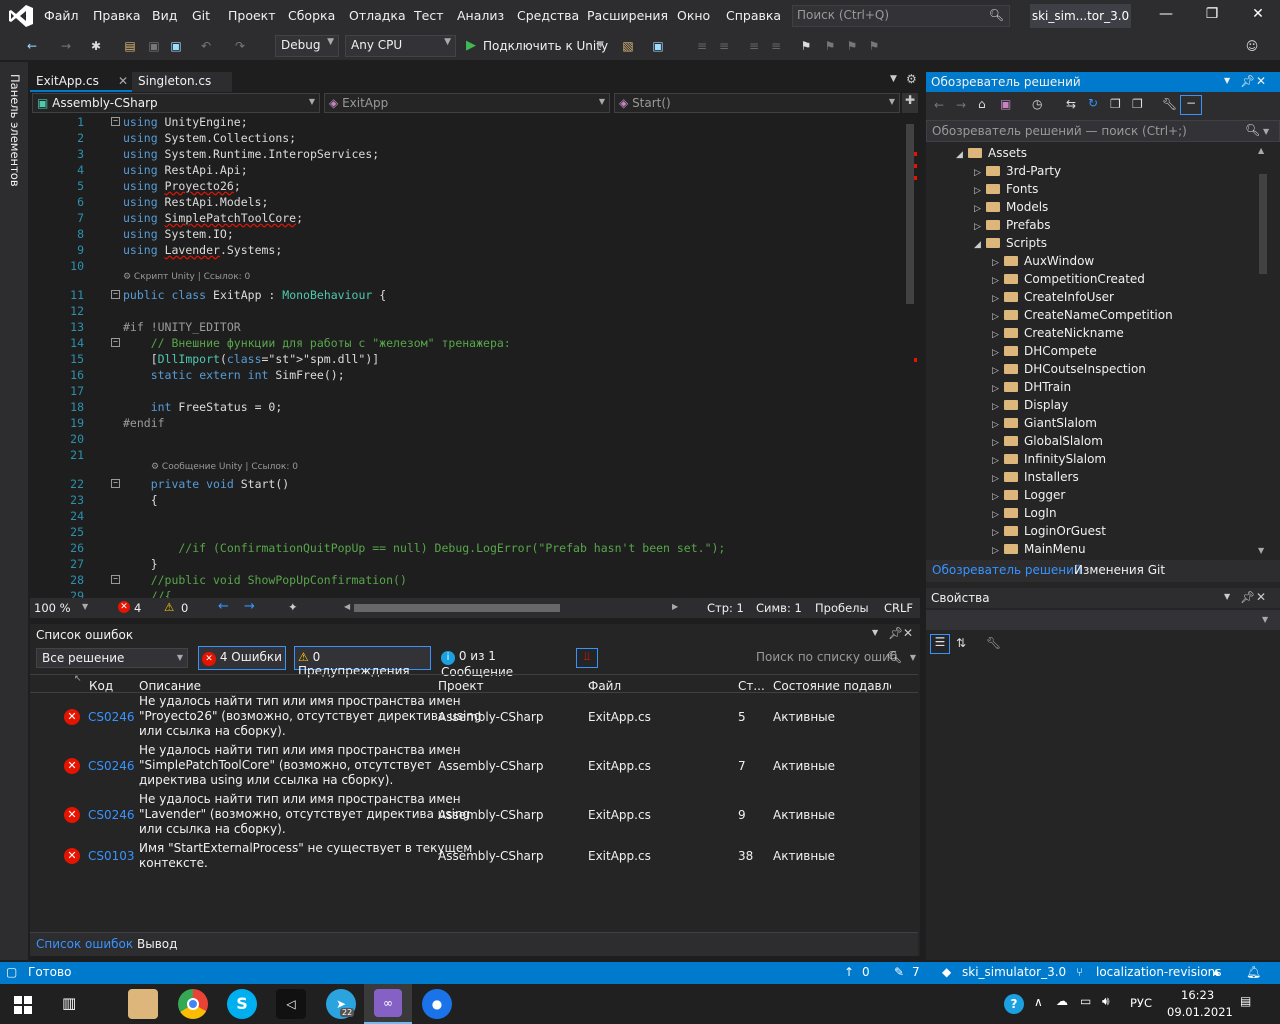 This screenshot has width=1280, height=1024. Describe the element at coordinates (465, 407) in the screenshot. I see `code-line: 18 int FreeStatus = 0;` at that location.